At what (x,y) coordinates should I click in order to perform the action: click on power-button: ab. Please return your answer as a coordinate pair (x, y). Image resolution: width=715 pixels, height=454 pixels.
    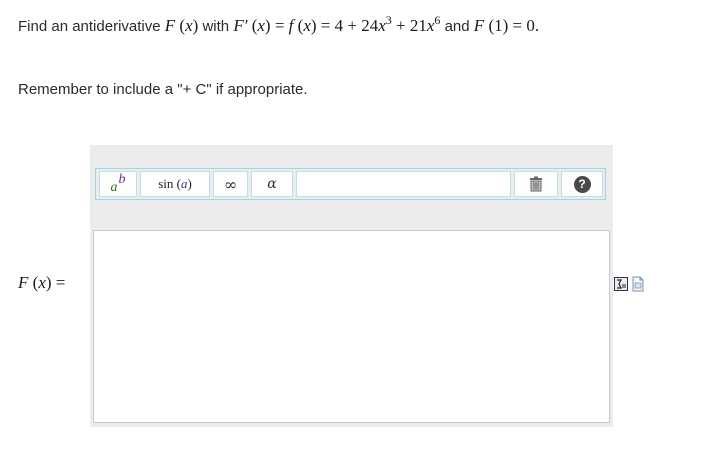
    Looking at the image, I should click on (118, 184).